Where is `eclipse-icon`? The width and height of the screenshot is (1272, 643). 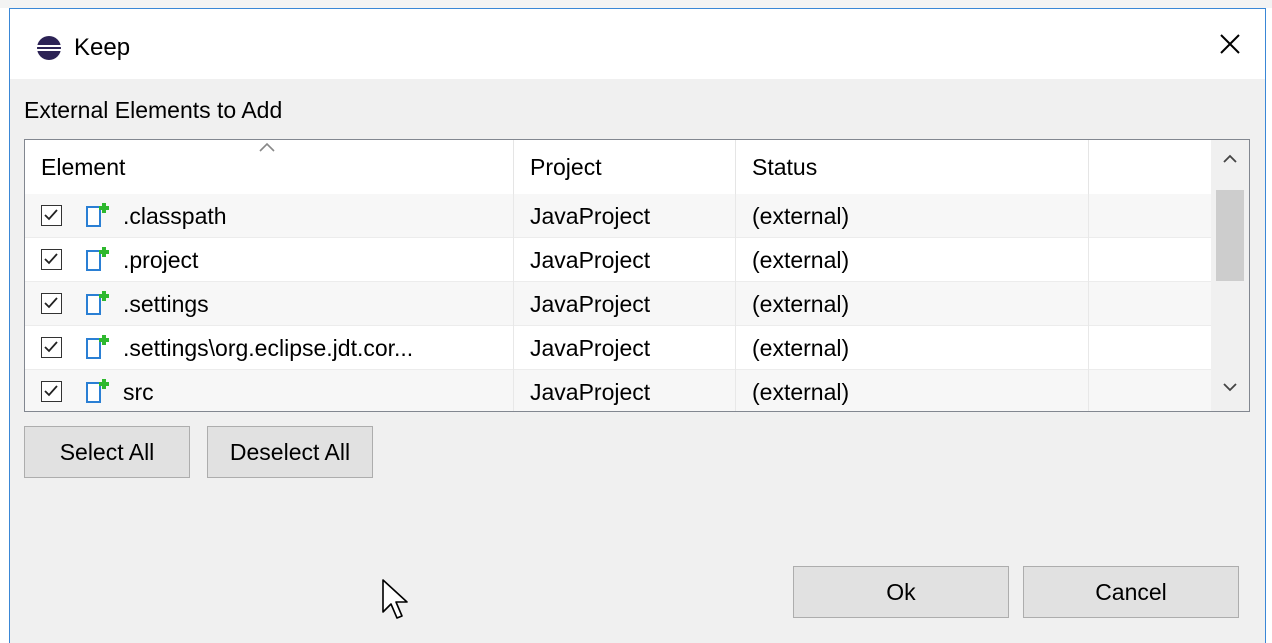
eclipse-icon is located at coordinates (49, 48).